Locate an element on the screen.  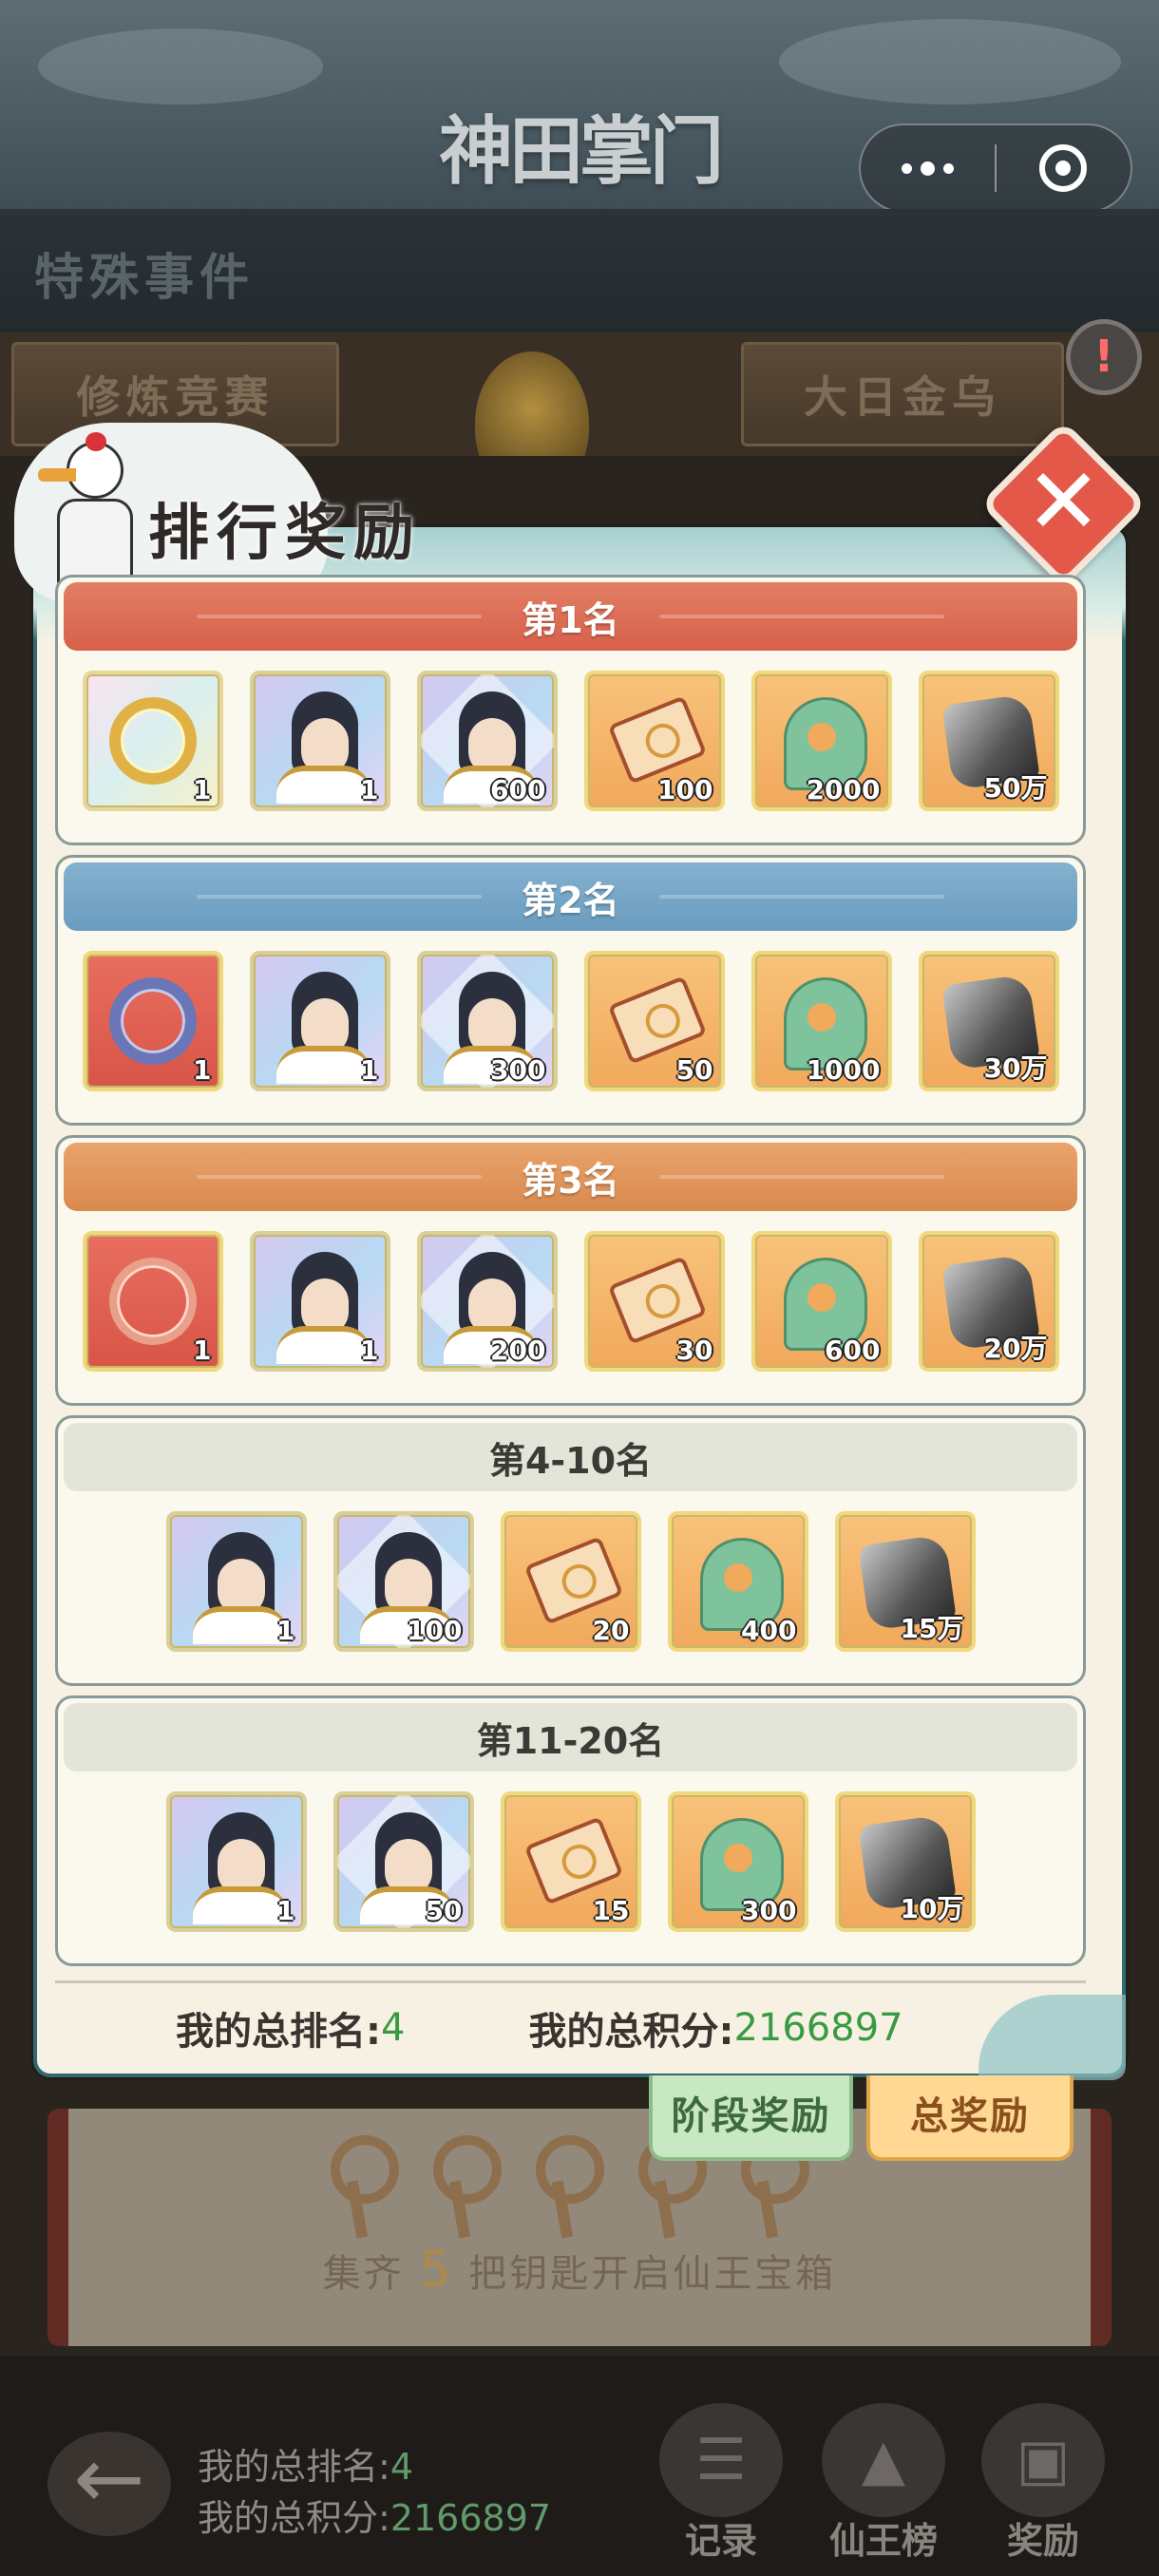
rank-header: 第1名 is located at coordinates (570, 616).